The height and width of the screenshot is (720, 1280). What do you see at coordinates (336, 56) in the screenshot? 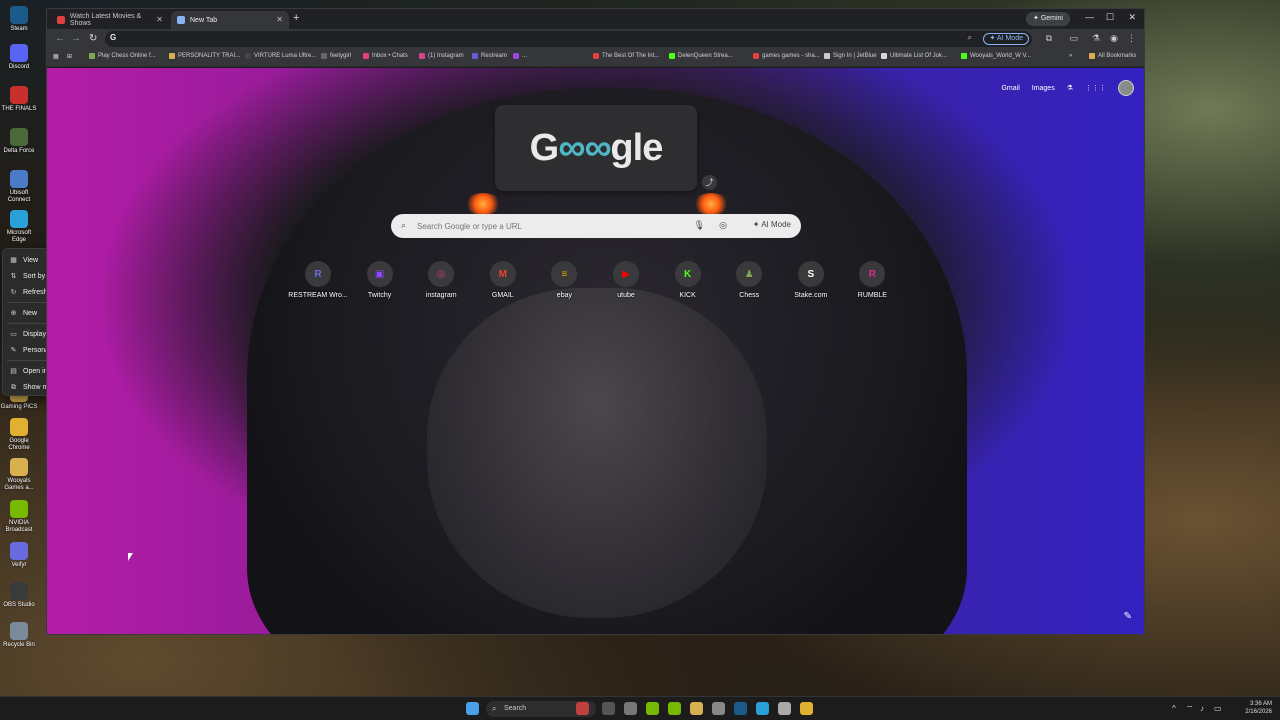
I see `bookmark-item: feetygirl` at bounding box center [336, 56].